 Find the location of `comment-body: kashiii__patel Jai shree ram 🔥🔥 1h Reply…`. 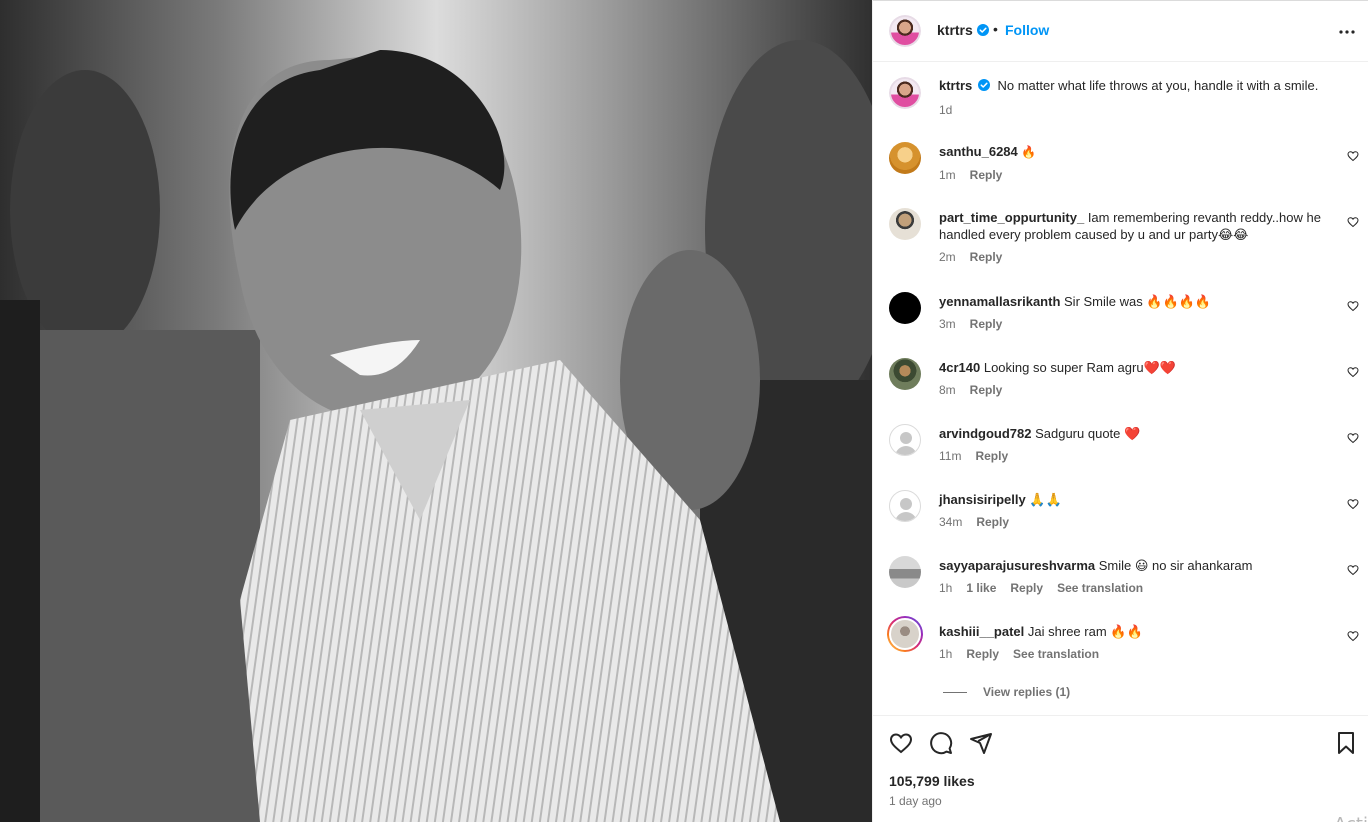

comment-body: kashiii__patel Jai shree ram 🔥🔥 1h Reply… is located at coordinates (1139, 643).